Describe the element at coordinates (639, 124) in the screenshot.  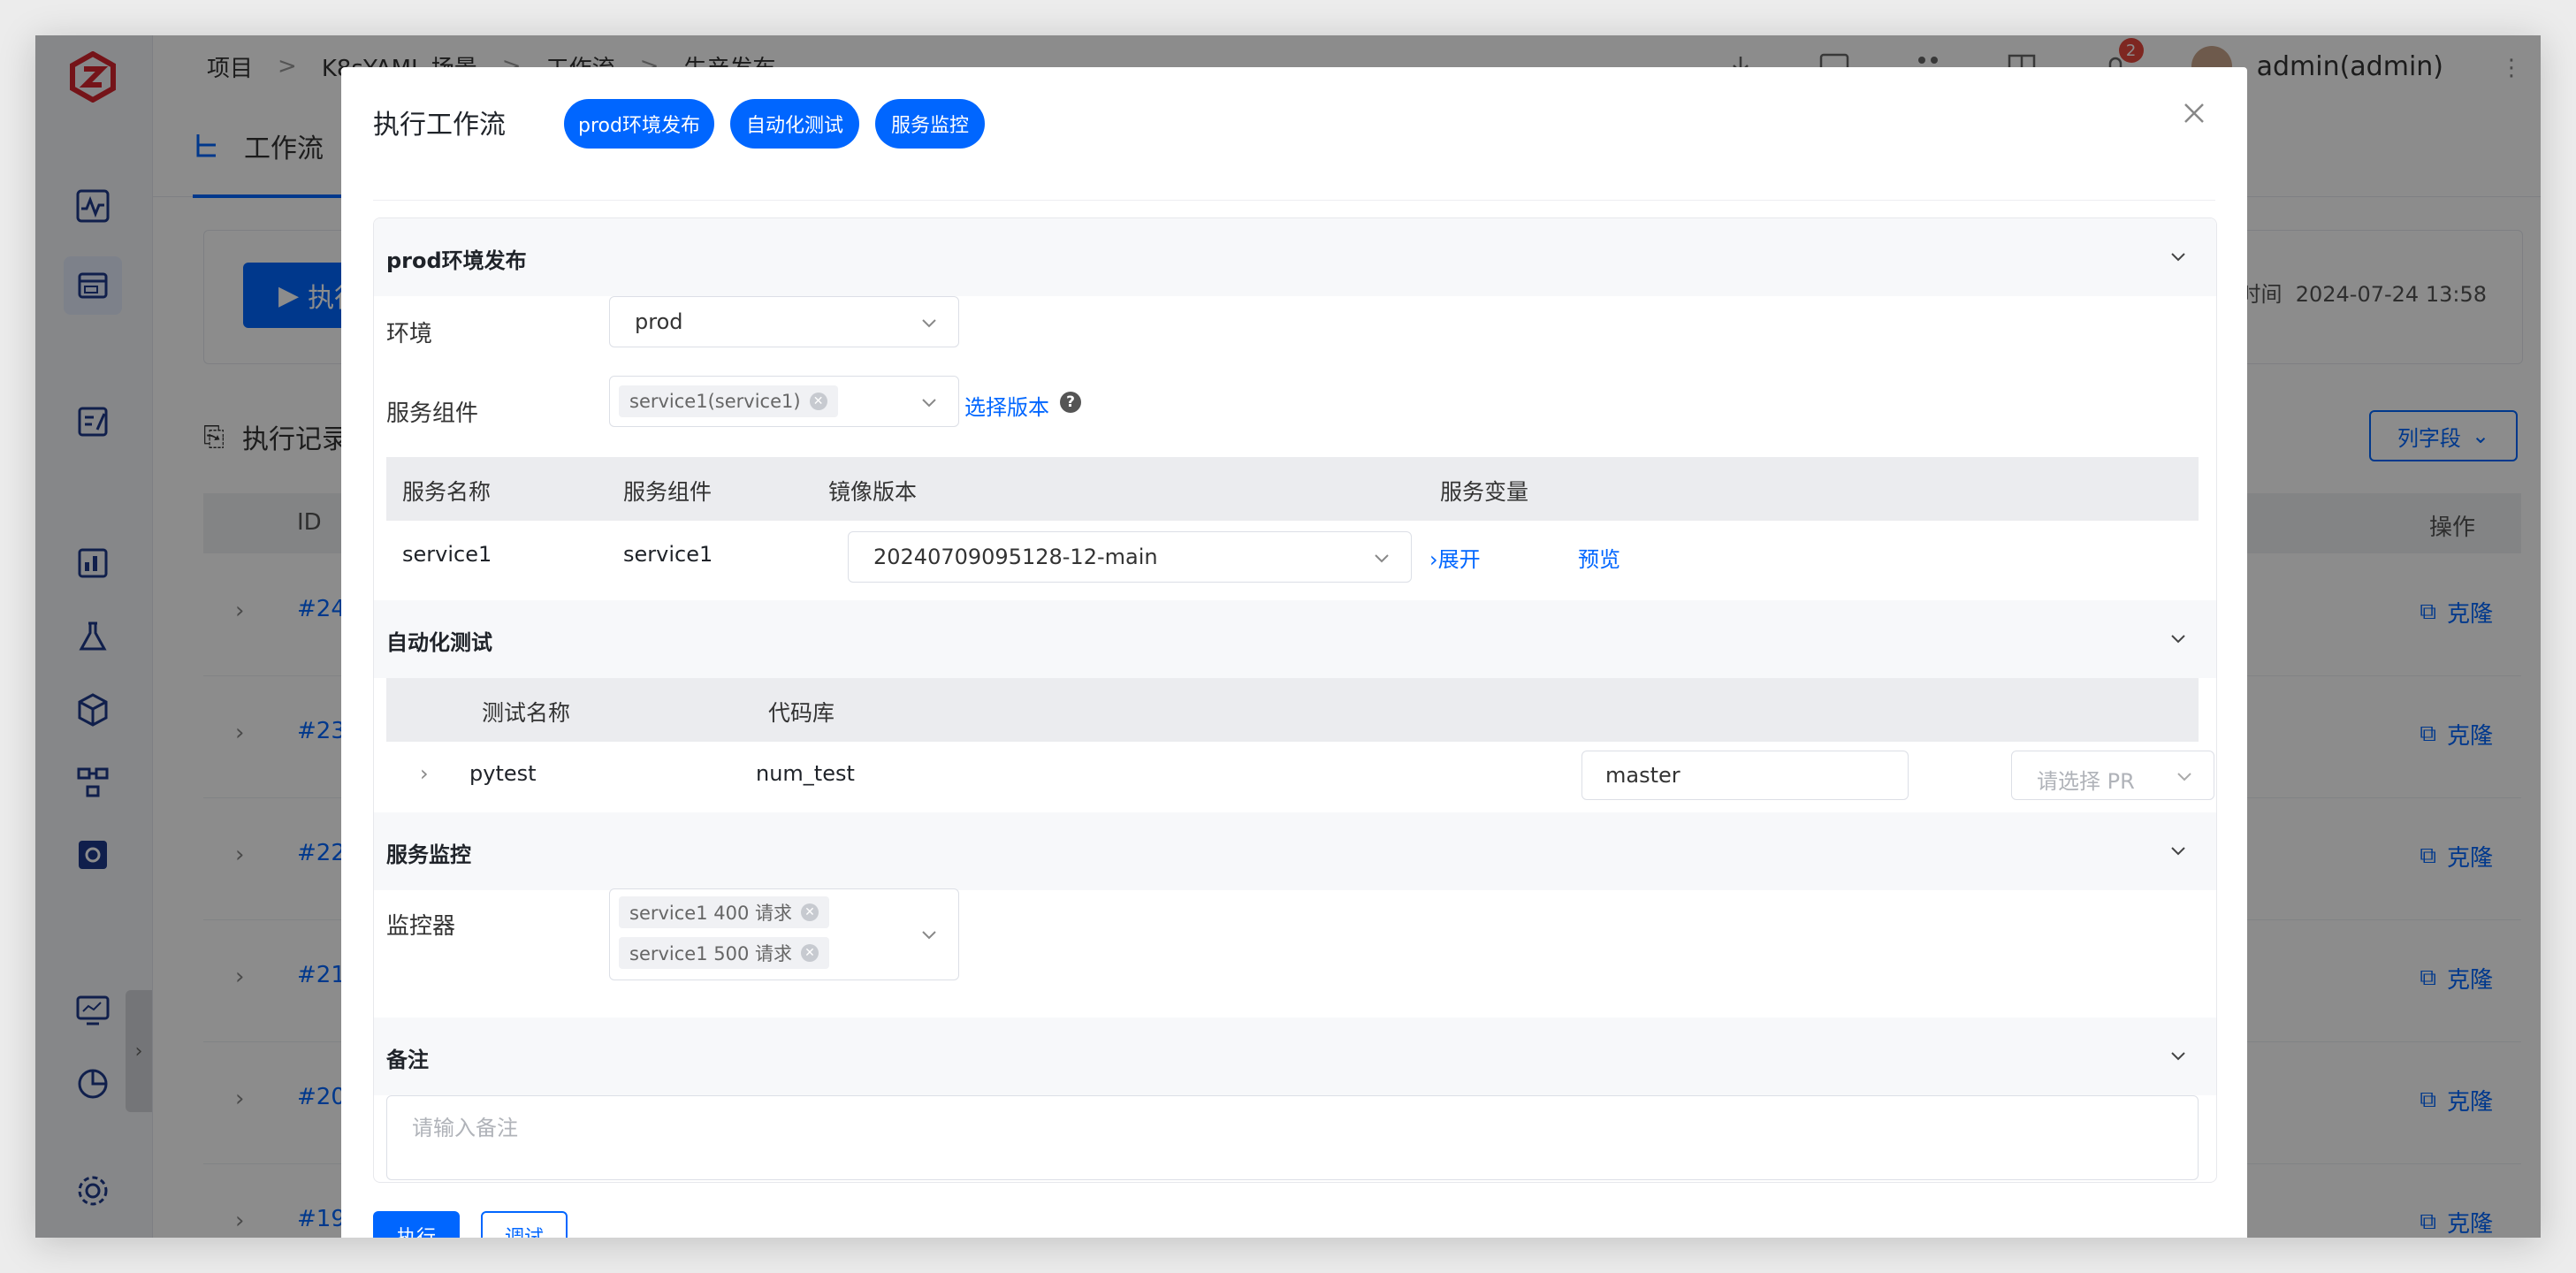
I see `stage-pill-deploy: prod环境发布` at that location.